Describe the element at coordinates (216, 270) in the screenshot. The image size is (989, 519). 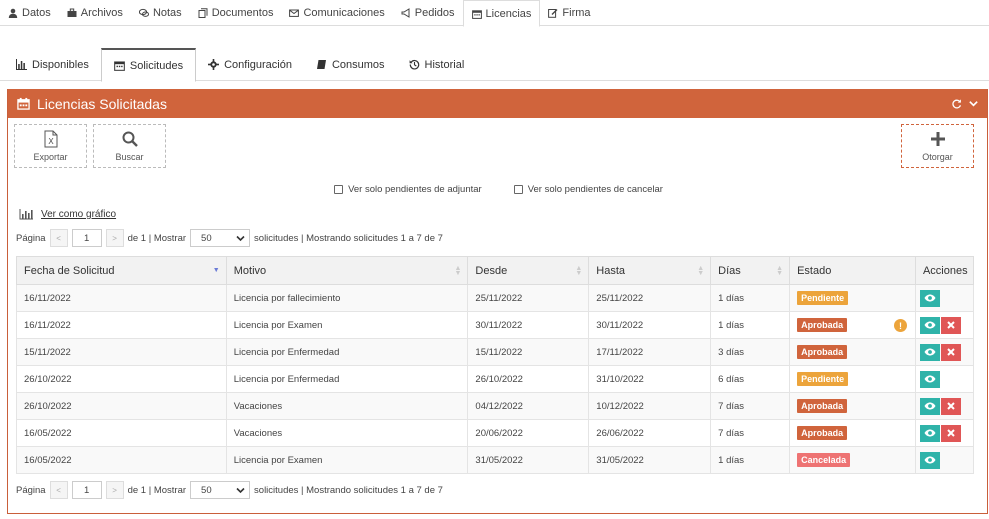
I see `sort-desc-icon: ▼` at that location.